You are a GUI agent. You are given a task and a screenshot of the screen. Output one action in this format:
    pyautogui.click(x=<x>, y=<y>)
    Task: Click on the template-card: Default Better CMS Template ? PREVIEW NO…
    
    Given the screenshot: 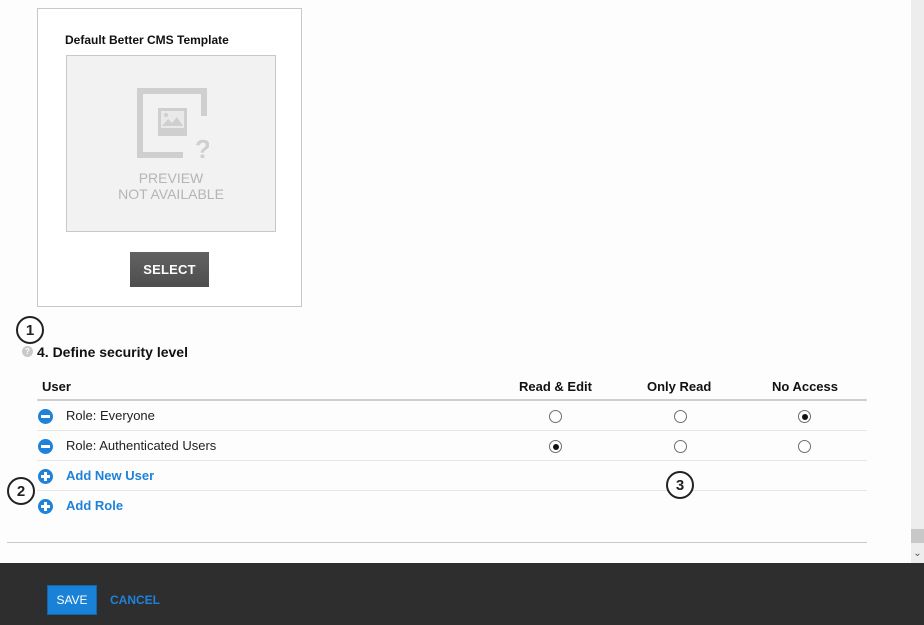 What is the action you would take?
    pyautogui.click(x=169, y=157)
    